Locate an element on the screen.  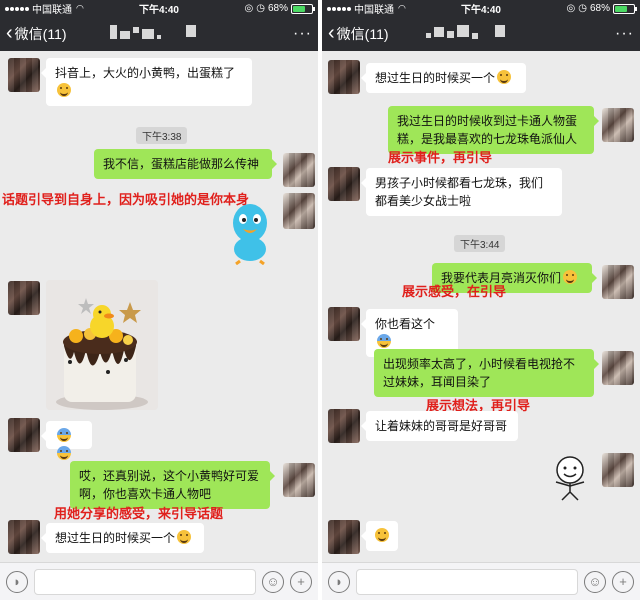
stick-figure-sticker-icon is located at coordinates (570, 478).